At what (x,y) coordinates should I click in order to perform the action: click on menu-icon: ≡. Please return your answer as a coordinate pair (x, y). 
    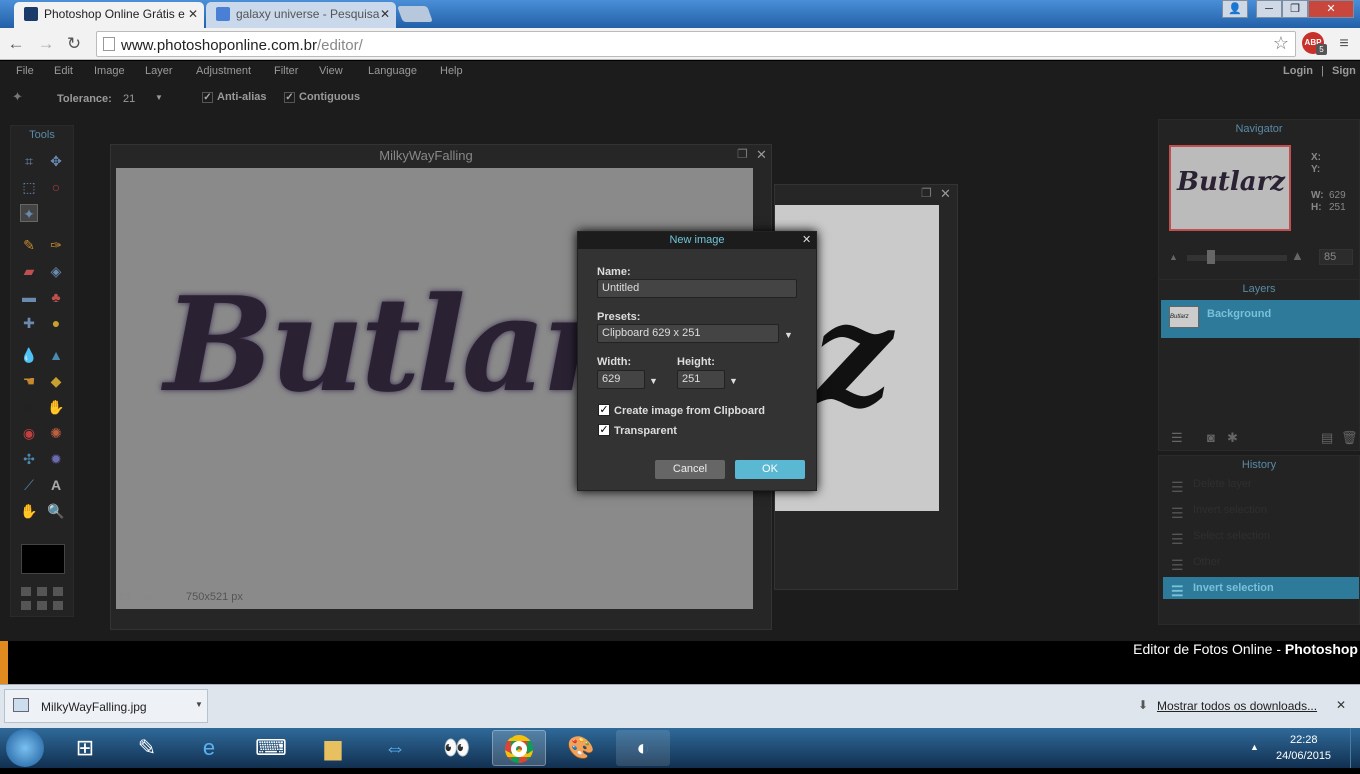
    Looking at the image, I should click on (1344, 44).